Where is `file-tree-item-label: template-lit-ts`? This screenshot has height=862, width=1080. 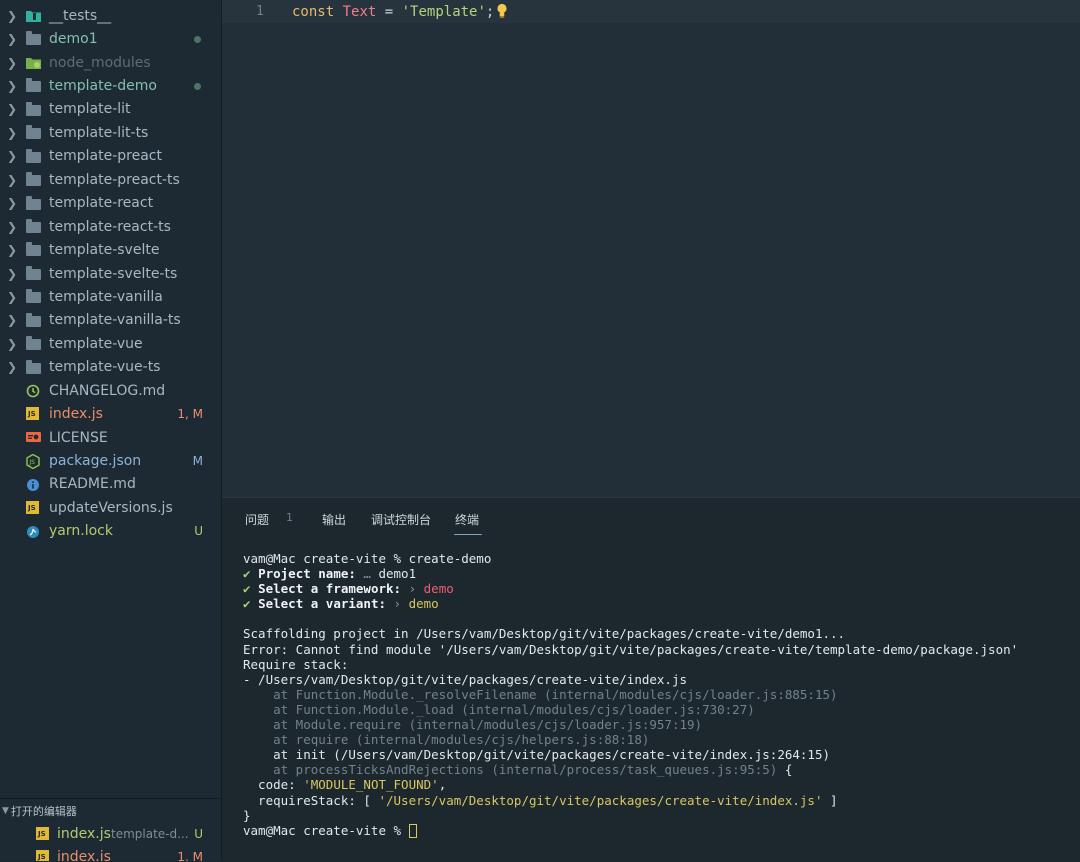
file-tree-item-label: template-lit-ts is located at coordinates (99, 132).